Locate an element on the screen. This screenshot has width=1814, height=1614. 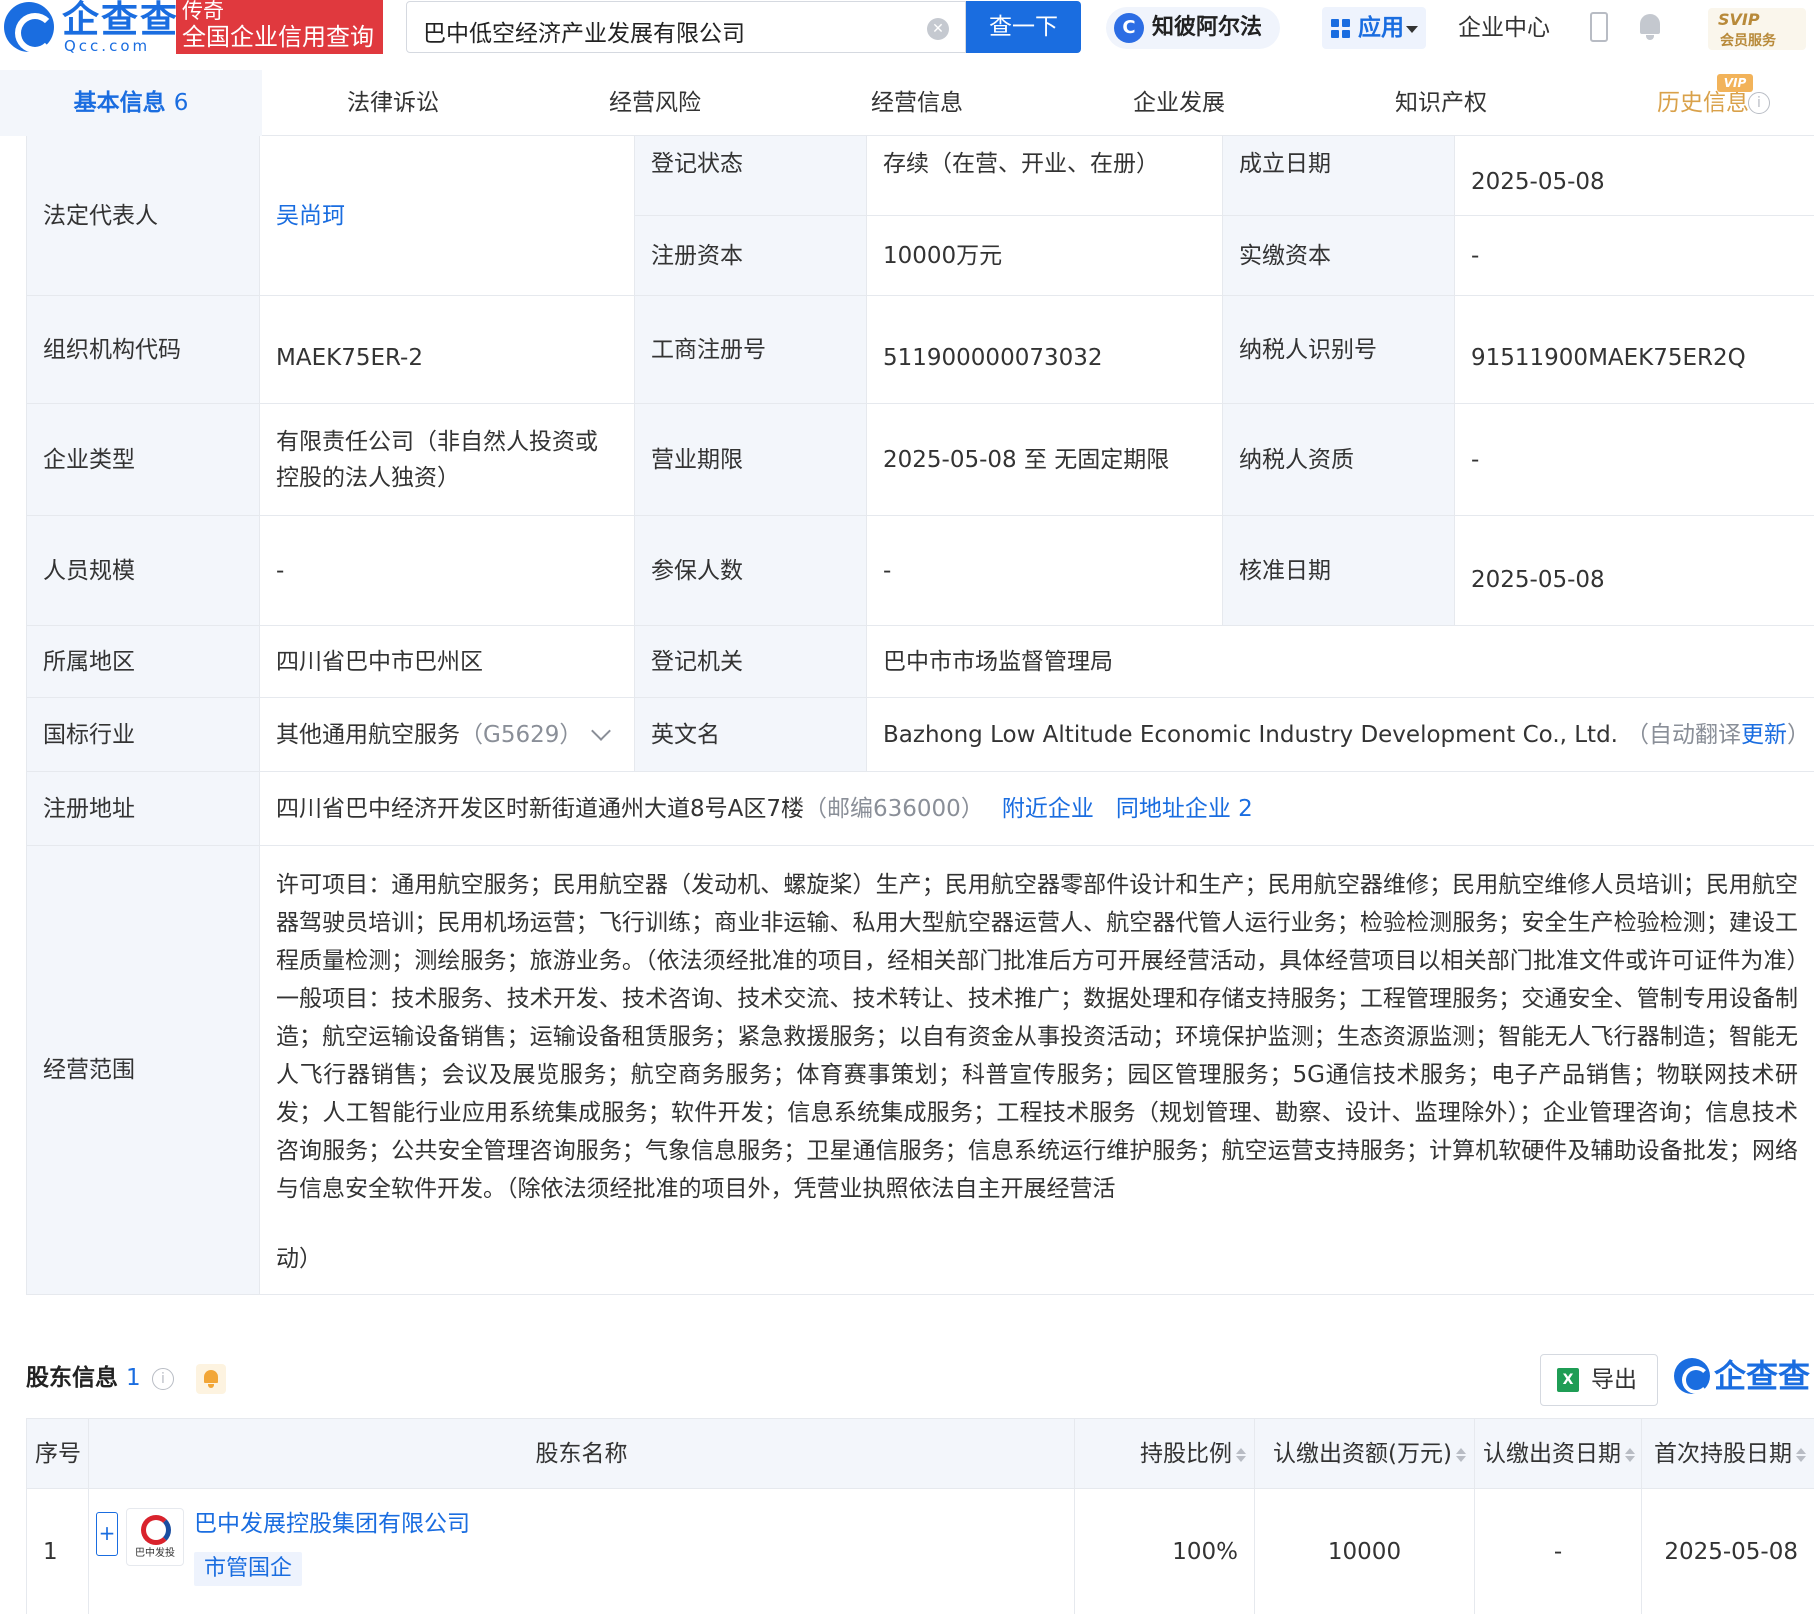
ai-logo-icon: C is located at coordinates (1129, 28).